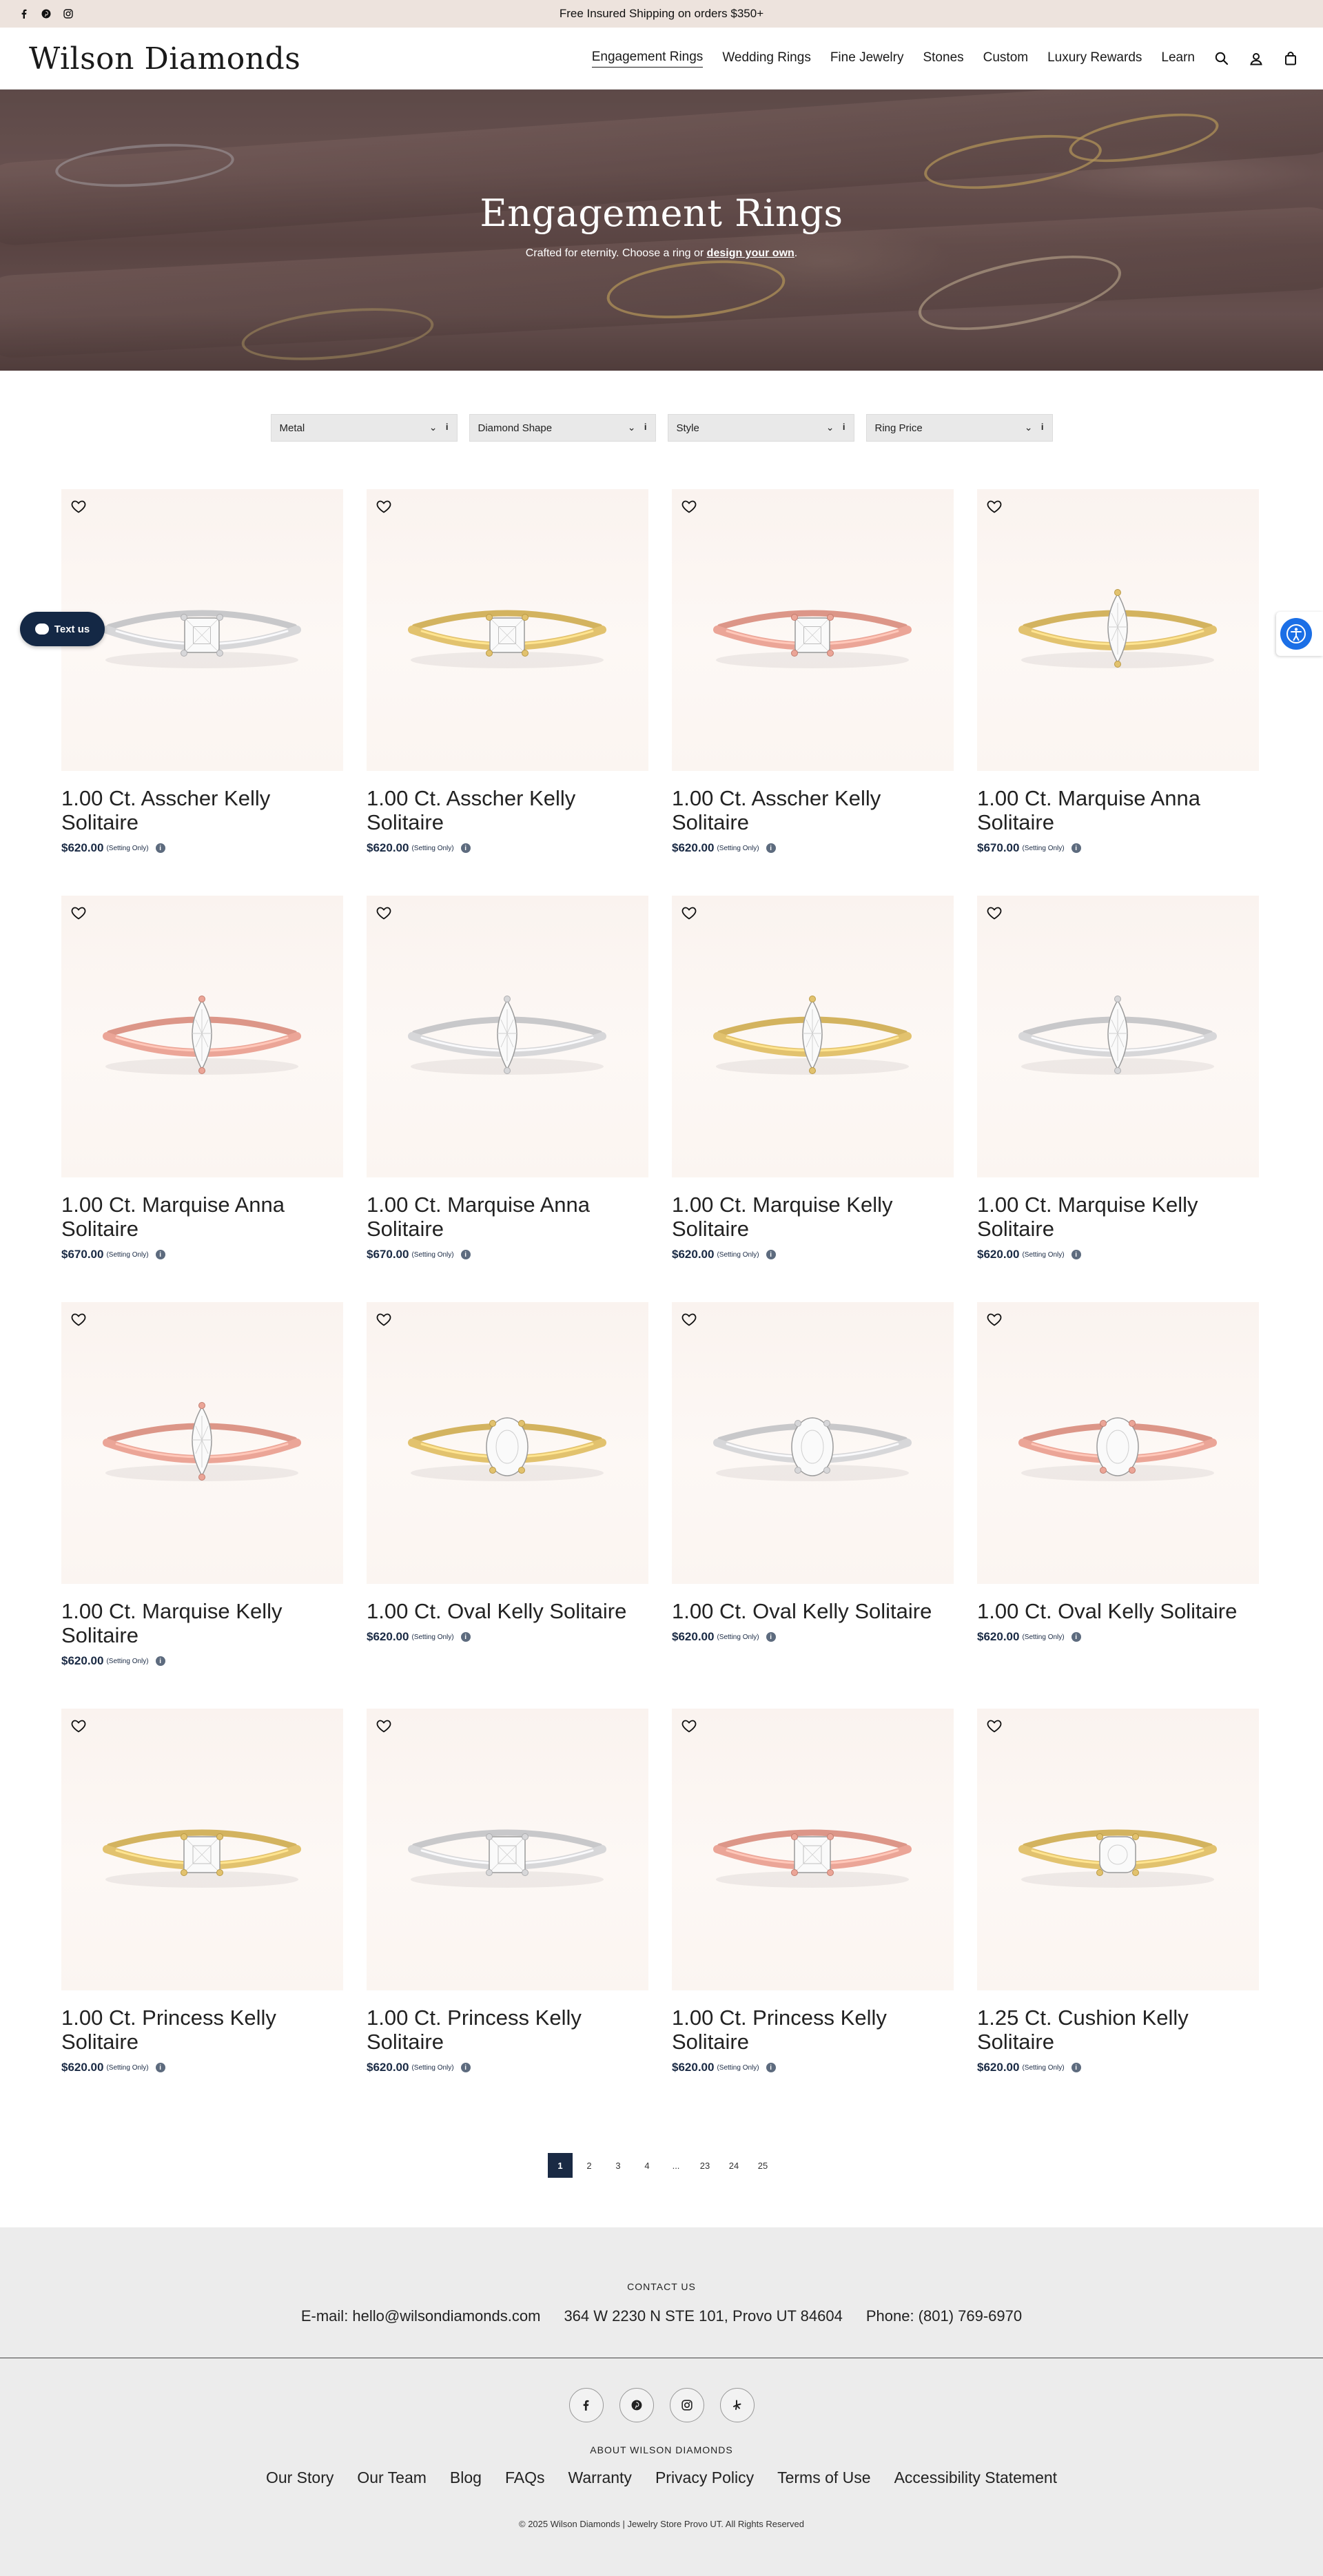  What do you see at coordinates (1118, 2030) in the screenshot?
I see `product-title: 1.25 Ct. Cushion Kelly Solitaire` at bounding box center [1118, 2030].